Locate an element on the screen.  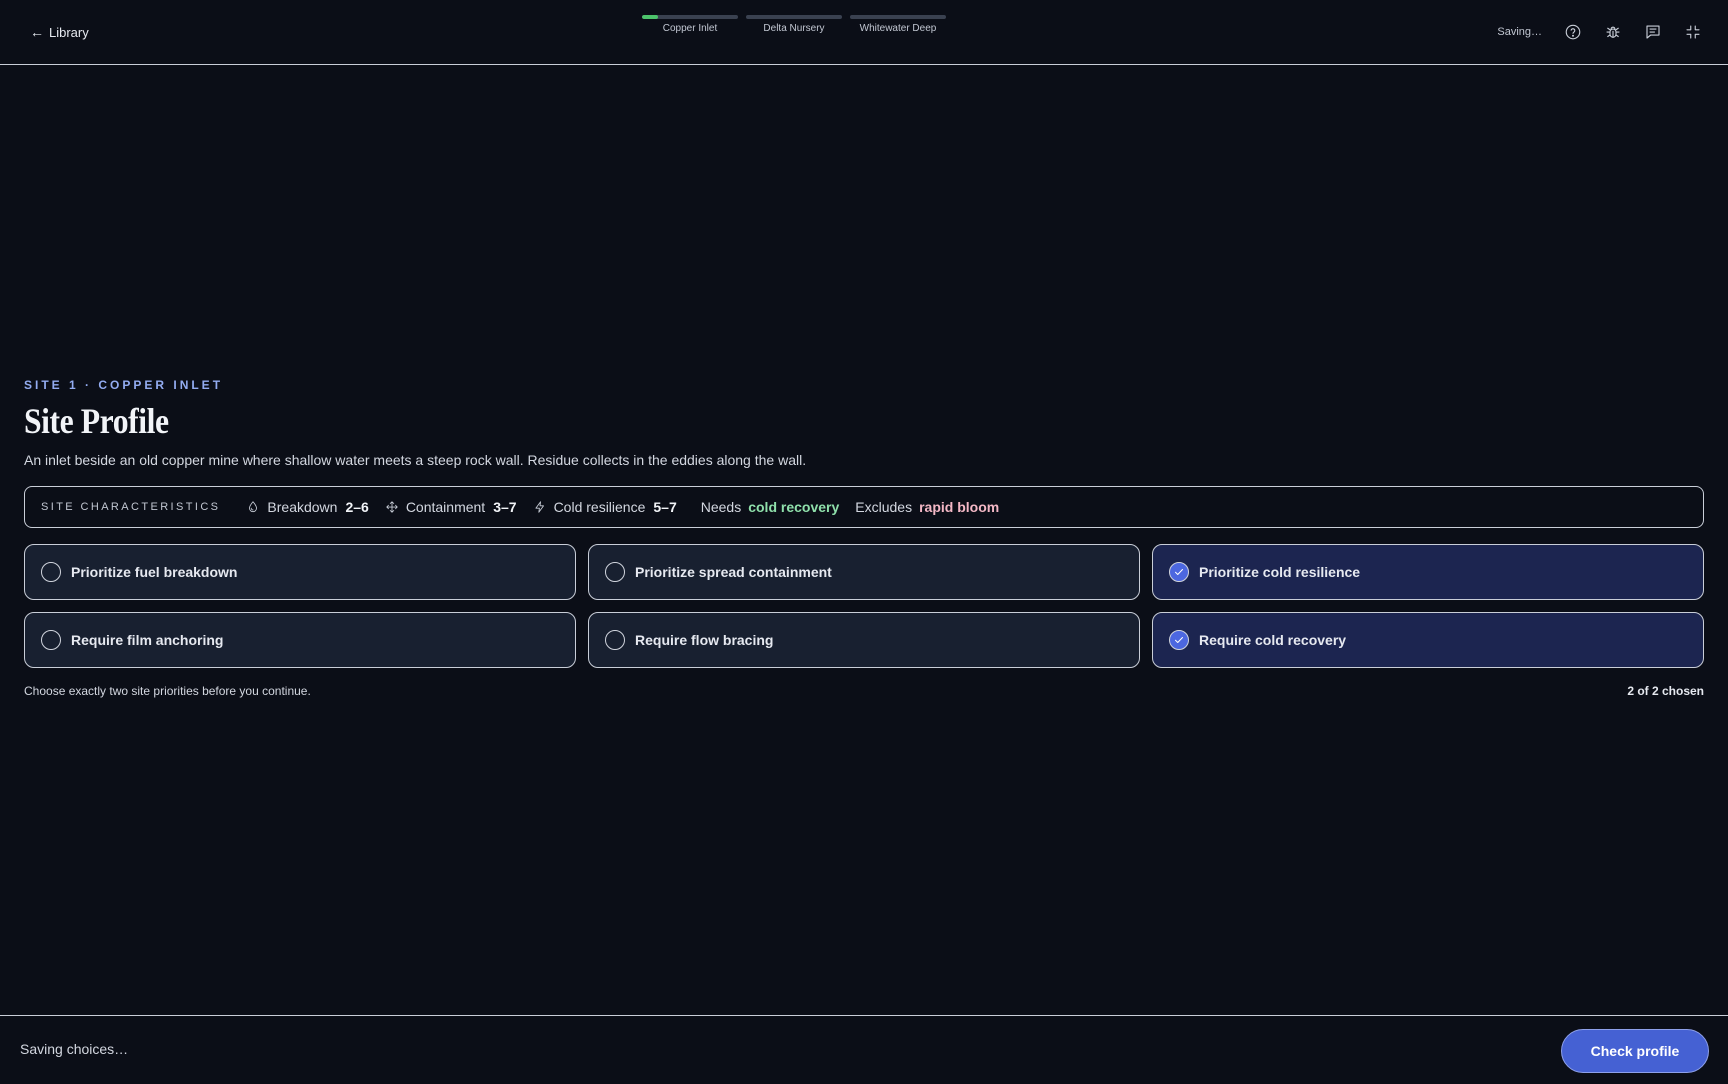
excludes-characteristic: Excludes rapid bloom is located at coordinates (927, 507).